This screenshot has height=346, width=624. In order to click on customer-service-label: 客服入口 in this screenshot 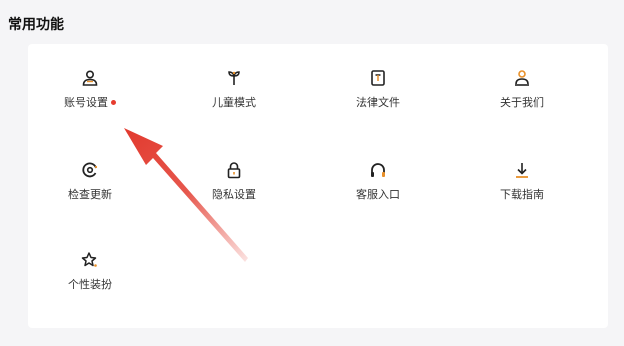, I will do `click(378, 194)`.